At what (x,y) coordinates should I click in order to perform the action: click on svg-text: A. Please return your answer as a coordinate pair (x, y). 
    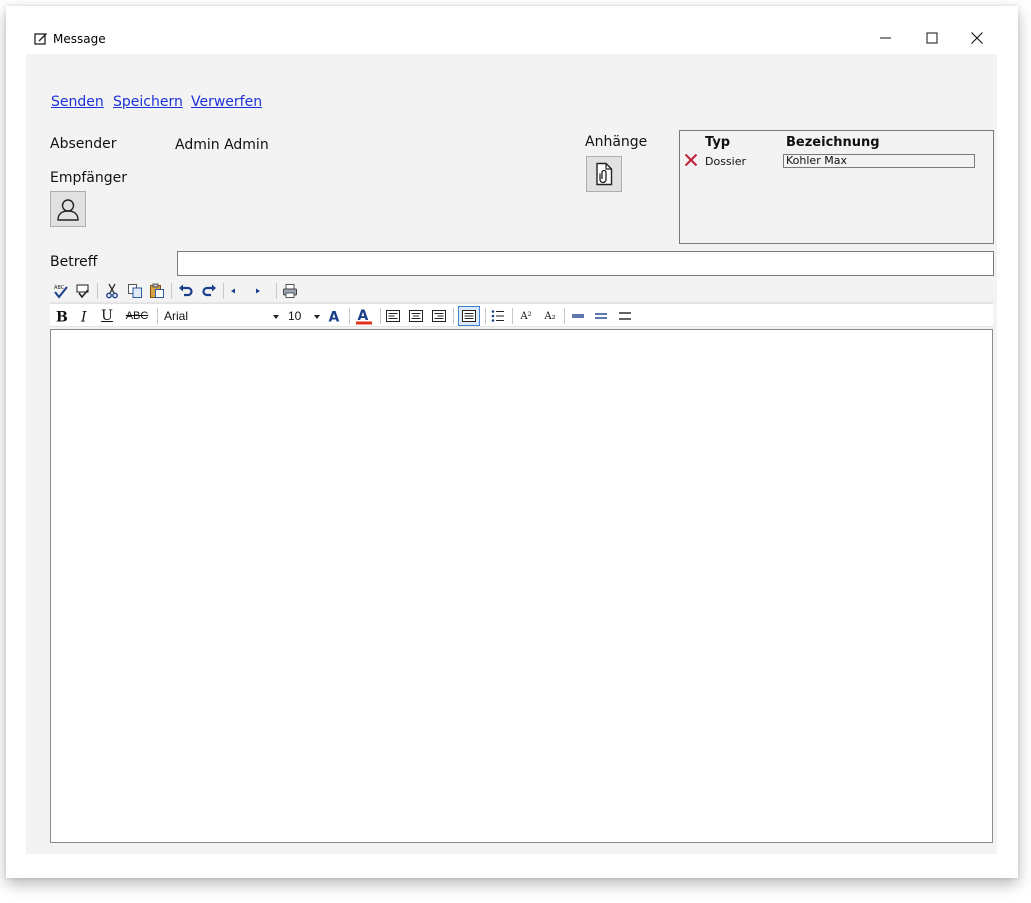
    Looking at the image, I should click on (334, 317).